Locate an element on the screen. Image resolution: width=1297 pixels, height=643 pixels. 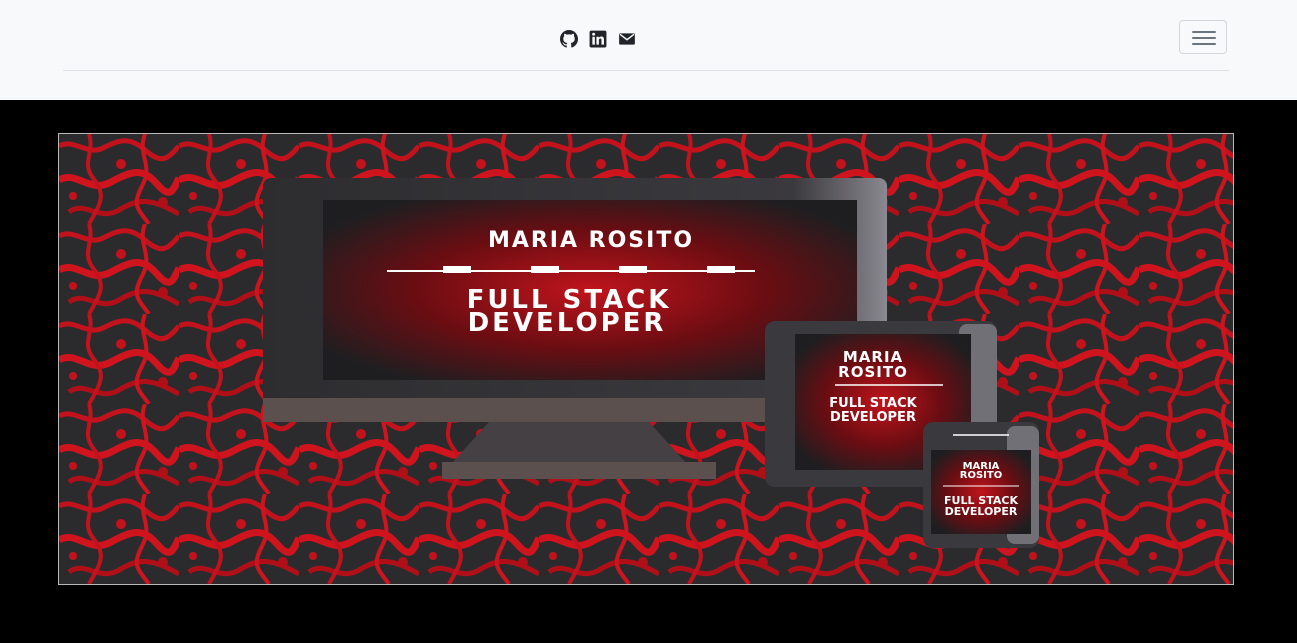
linkedin-link is located at coordinates (598, 39).